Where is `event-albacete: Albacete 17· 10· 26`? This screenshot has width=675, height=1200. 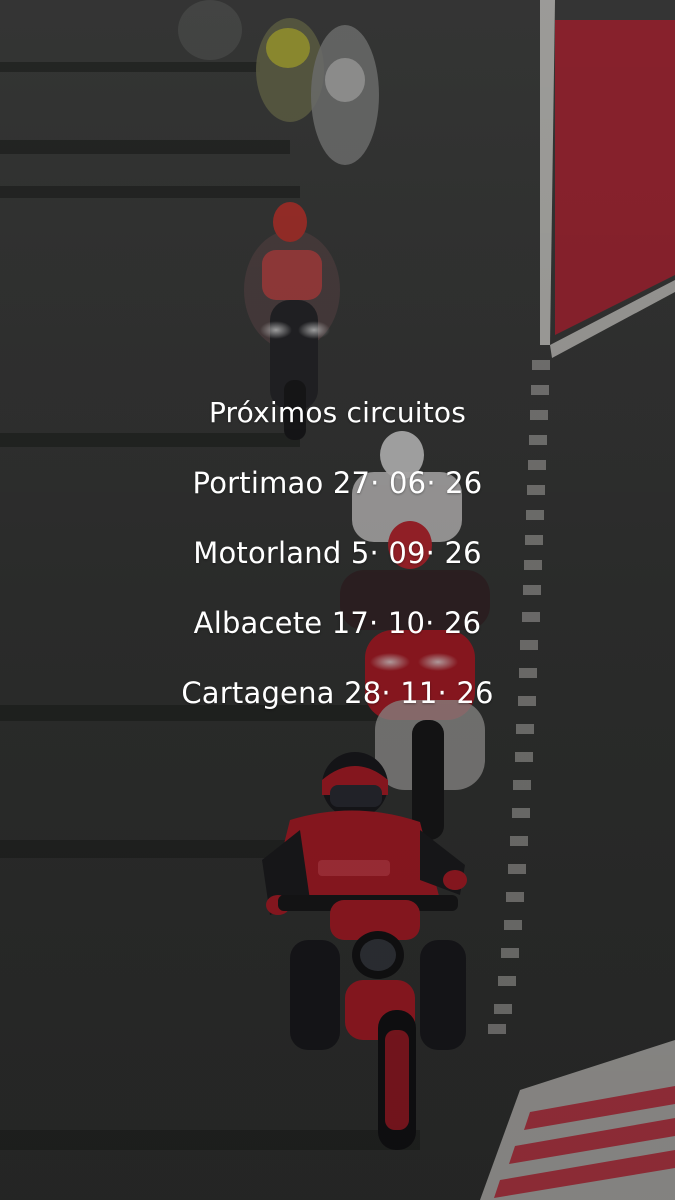 event-albacete: Albacete 17· 10· 26 is located at coordinates (337, 623).